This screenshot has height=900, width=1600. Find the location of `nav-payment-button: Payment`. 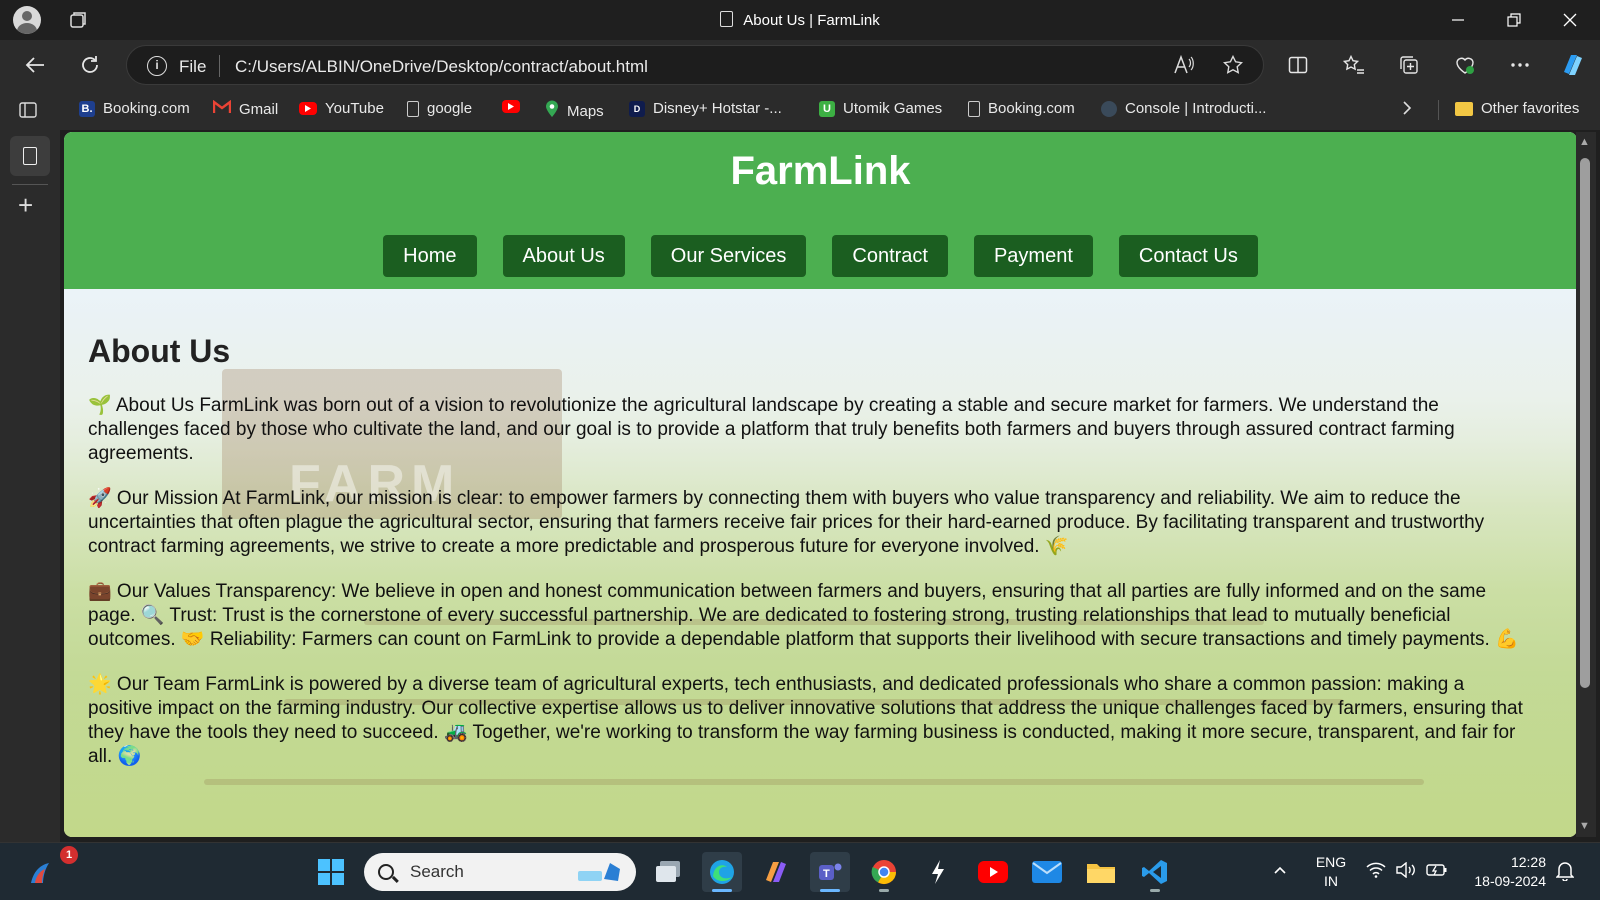

nav-payment-button: Payment is located at coordinates (1033, 256).